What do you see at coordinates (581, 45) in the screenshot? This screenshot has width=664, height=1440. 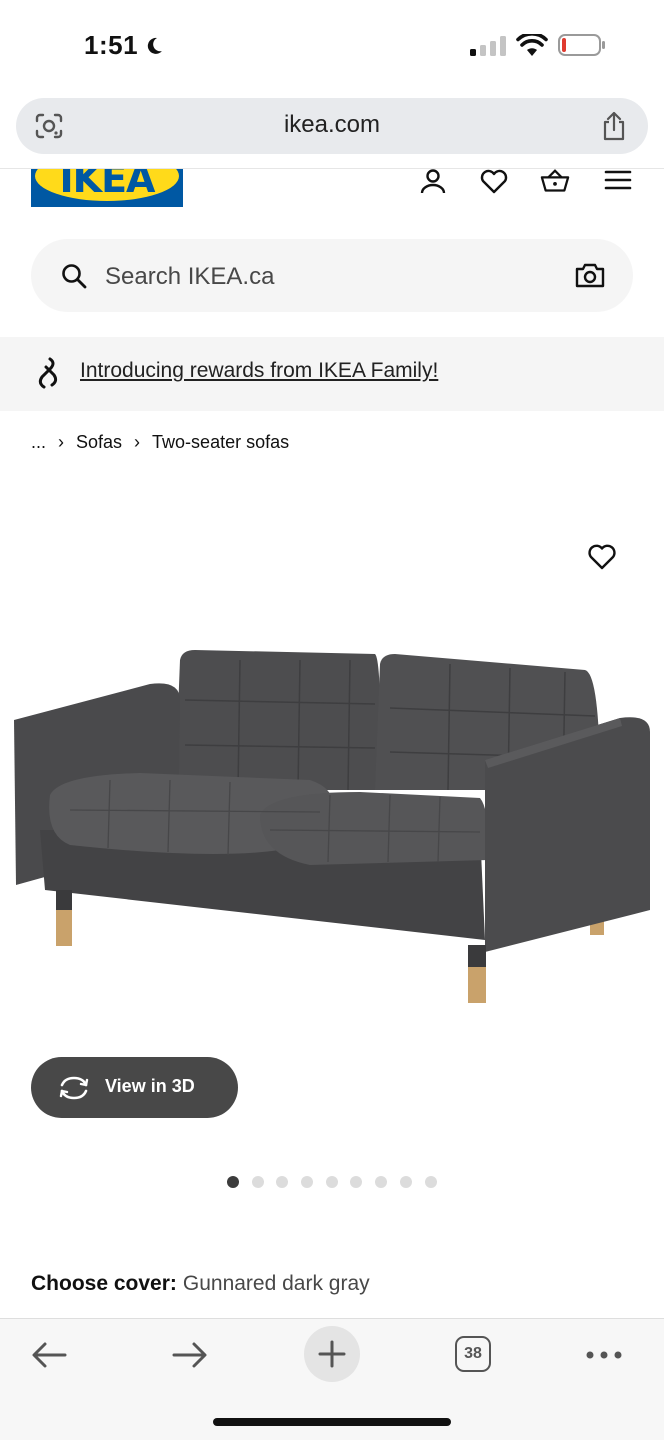 I see `battery-icon` at bounding box center [581, 45].